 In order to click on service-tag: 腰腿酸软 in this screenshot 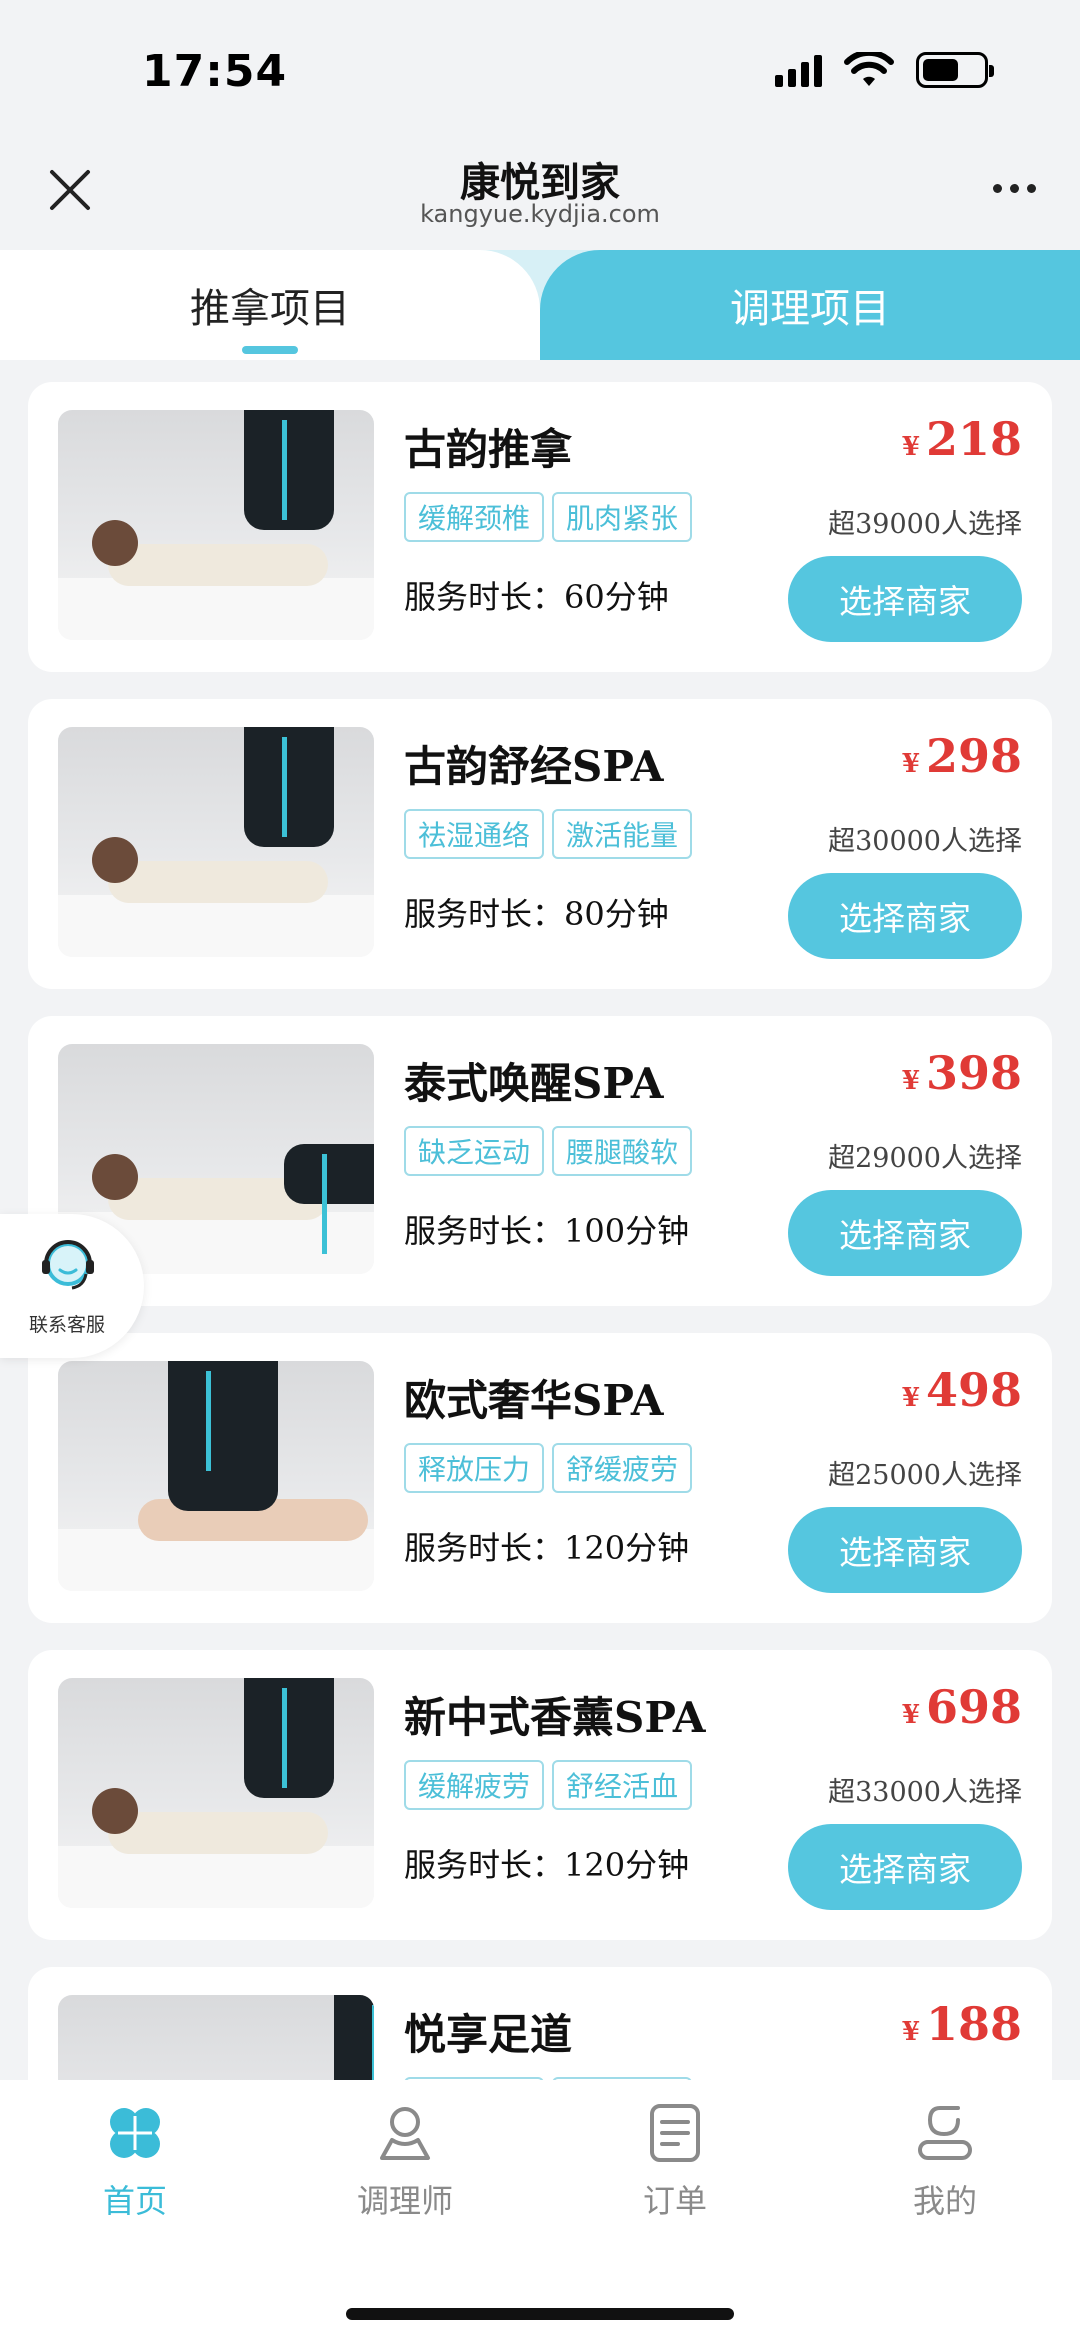, I will do `click(622, 1151)`.